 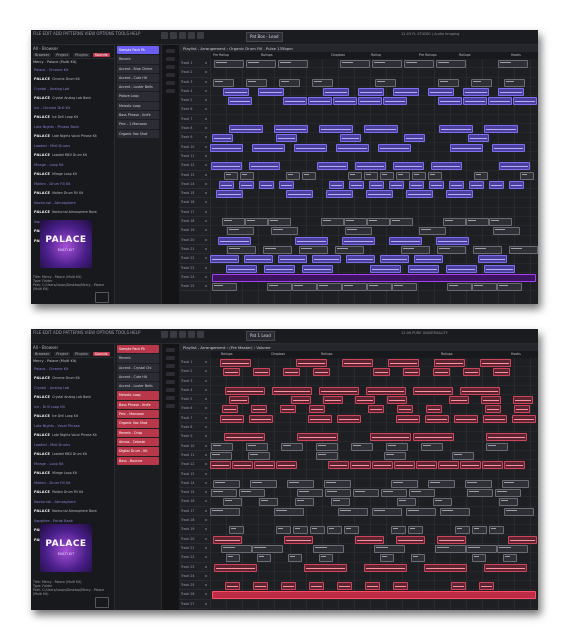 What do you see at coordinates (194, 166) in the screenshot?
I see `track-header: Track 12` at bounding box center [194, 166].